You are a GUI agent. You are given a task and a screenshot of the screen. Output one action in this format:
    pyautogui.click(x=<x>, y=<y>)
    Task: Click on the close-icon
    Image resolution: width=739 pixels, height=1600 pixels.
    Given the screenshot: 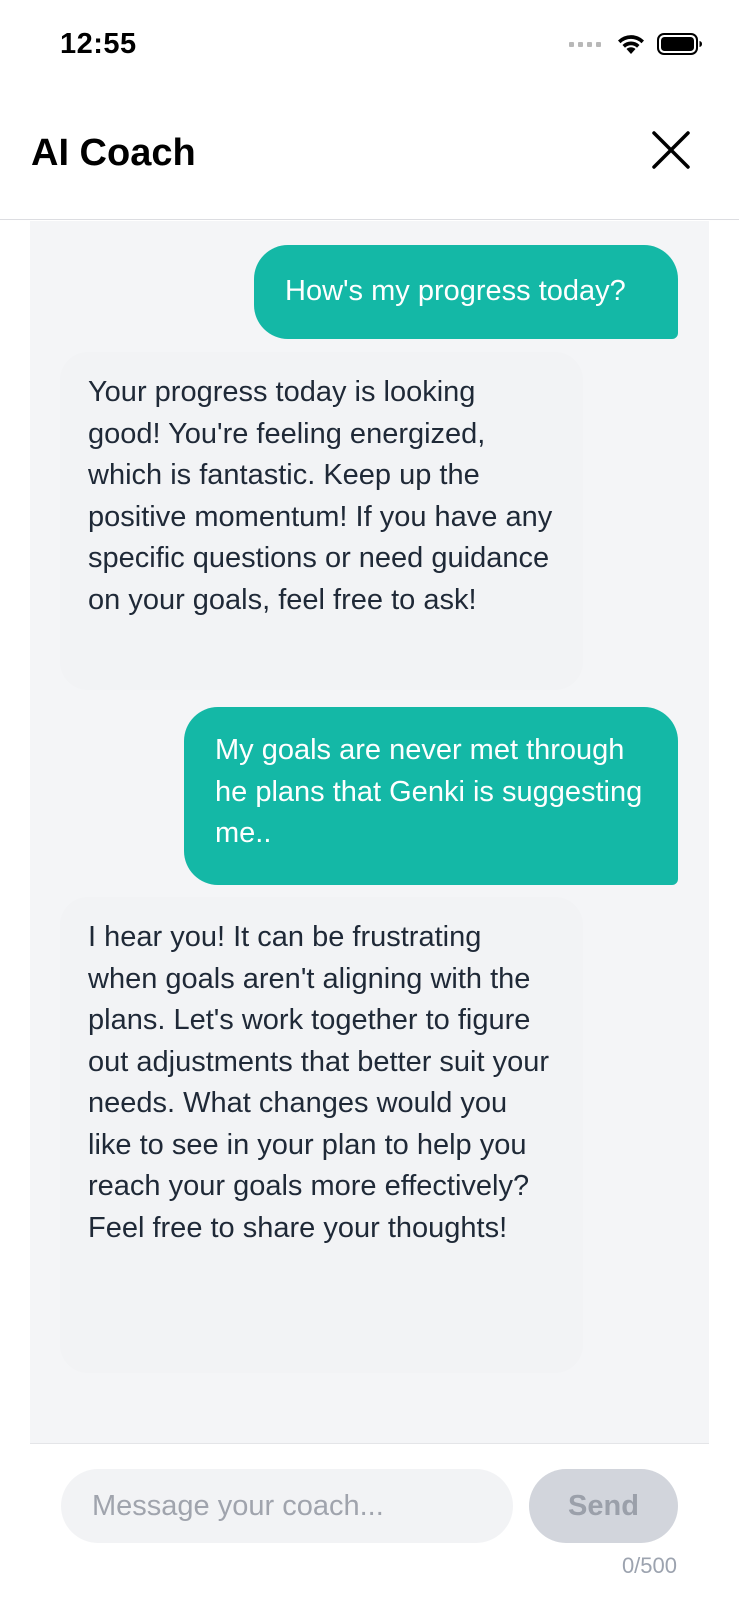 What is the action you would take?
    pyautogui.click(x=671, y=150)
    